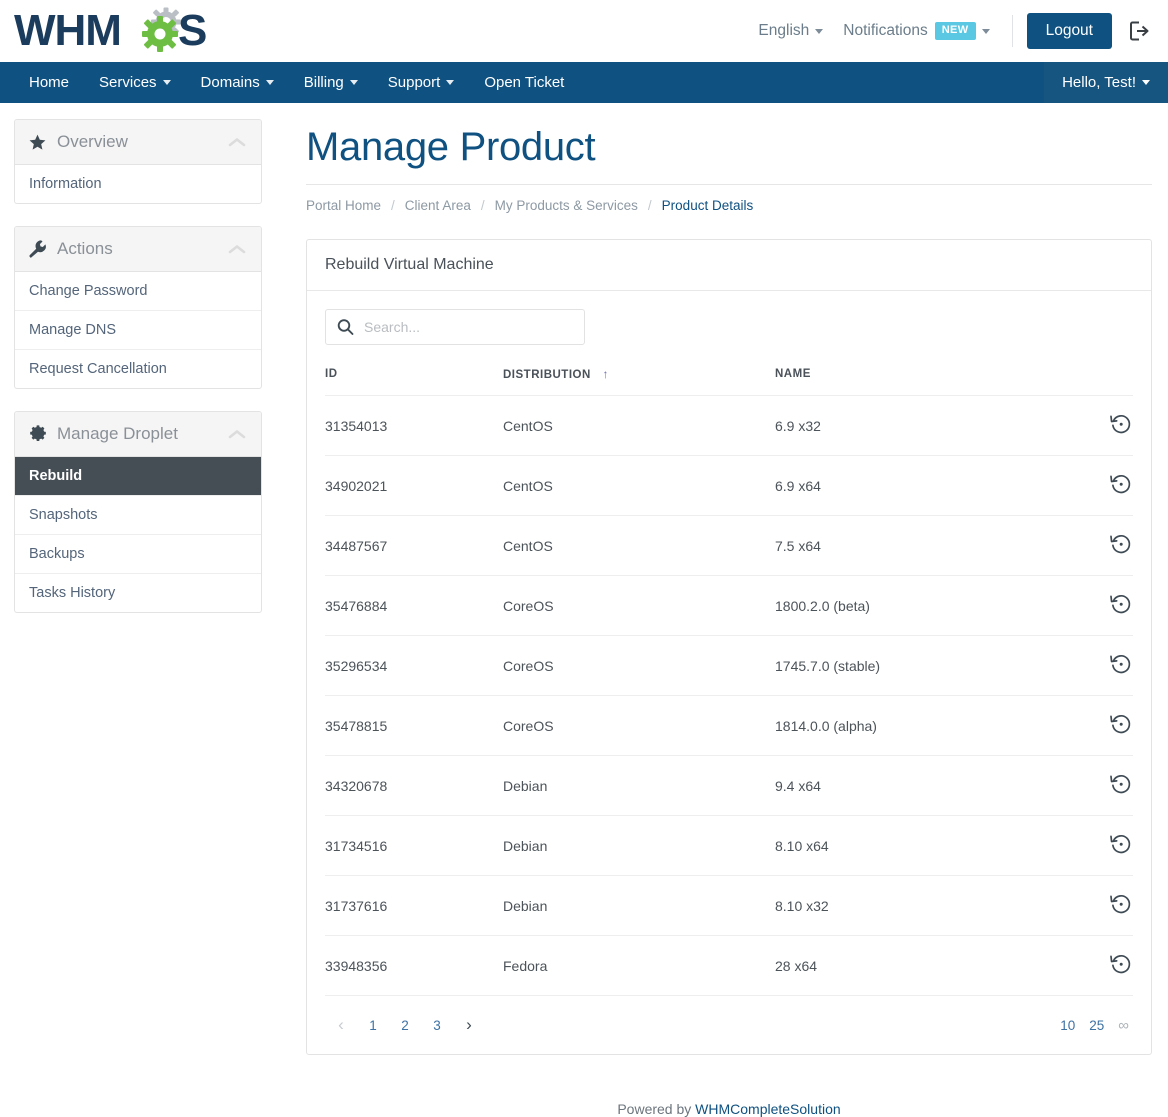 This screenshot has width=1168, height=1117. I want to click on cell-id: 35476884, so click(414, 605).